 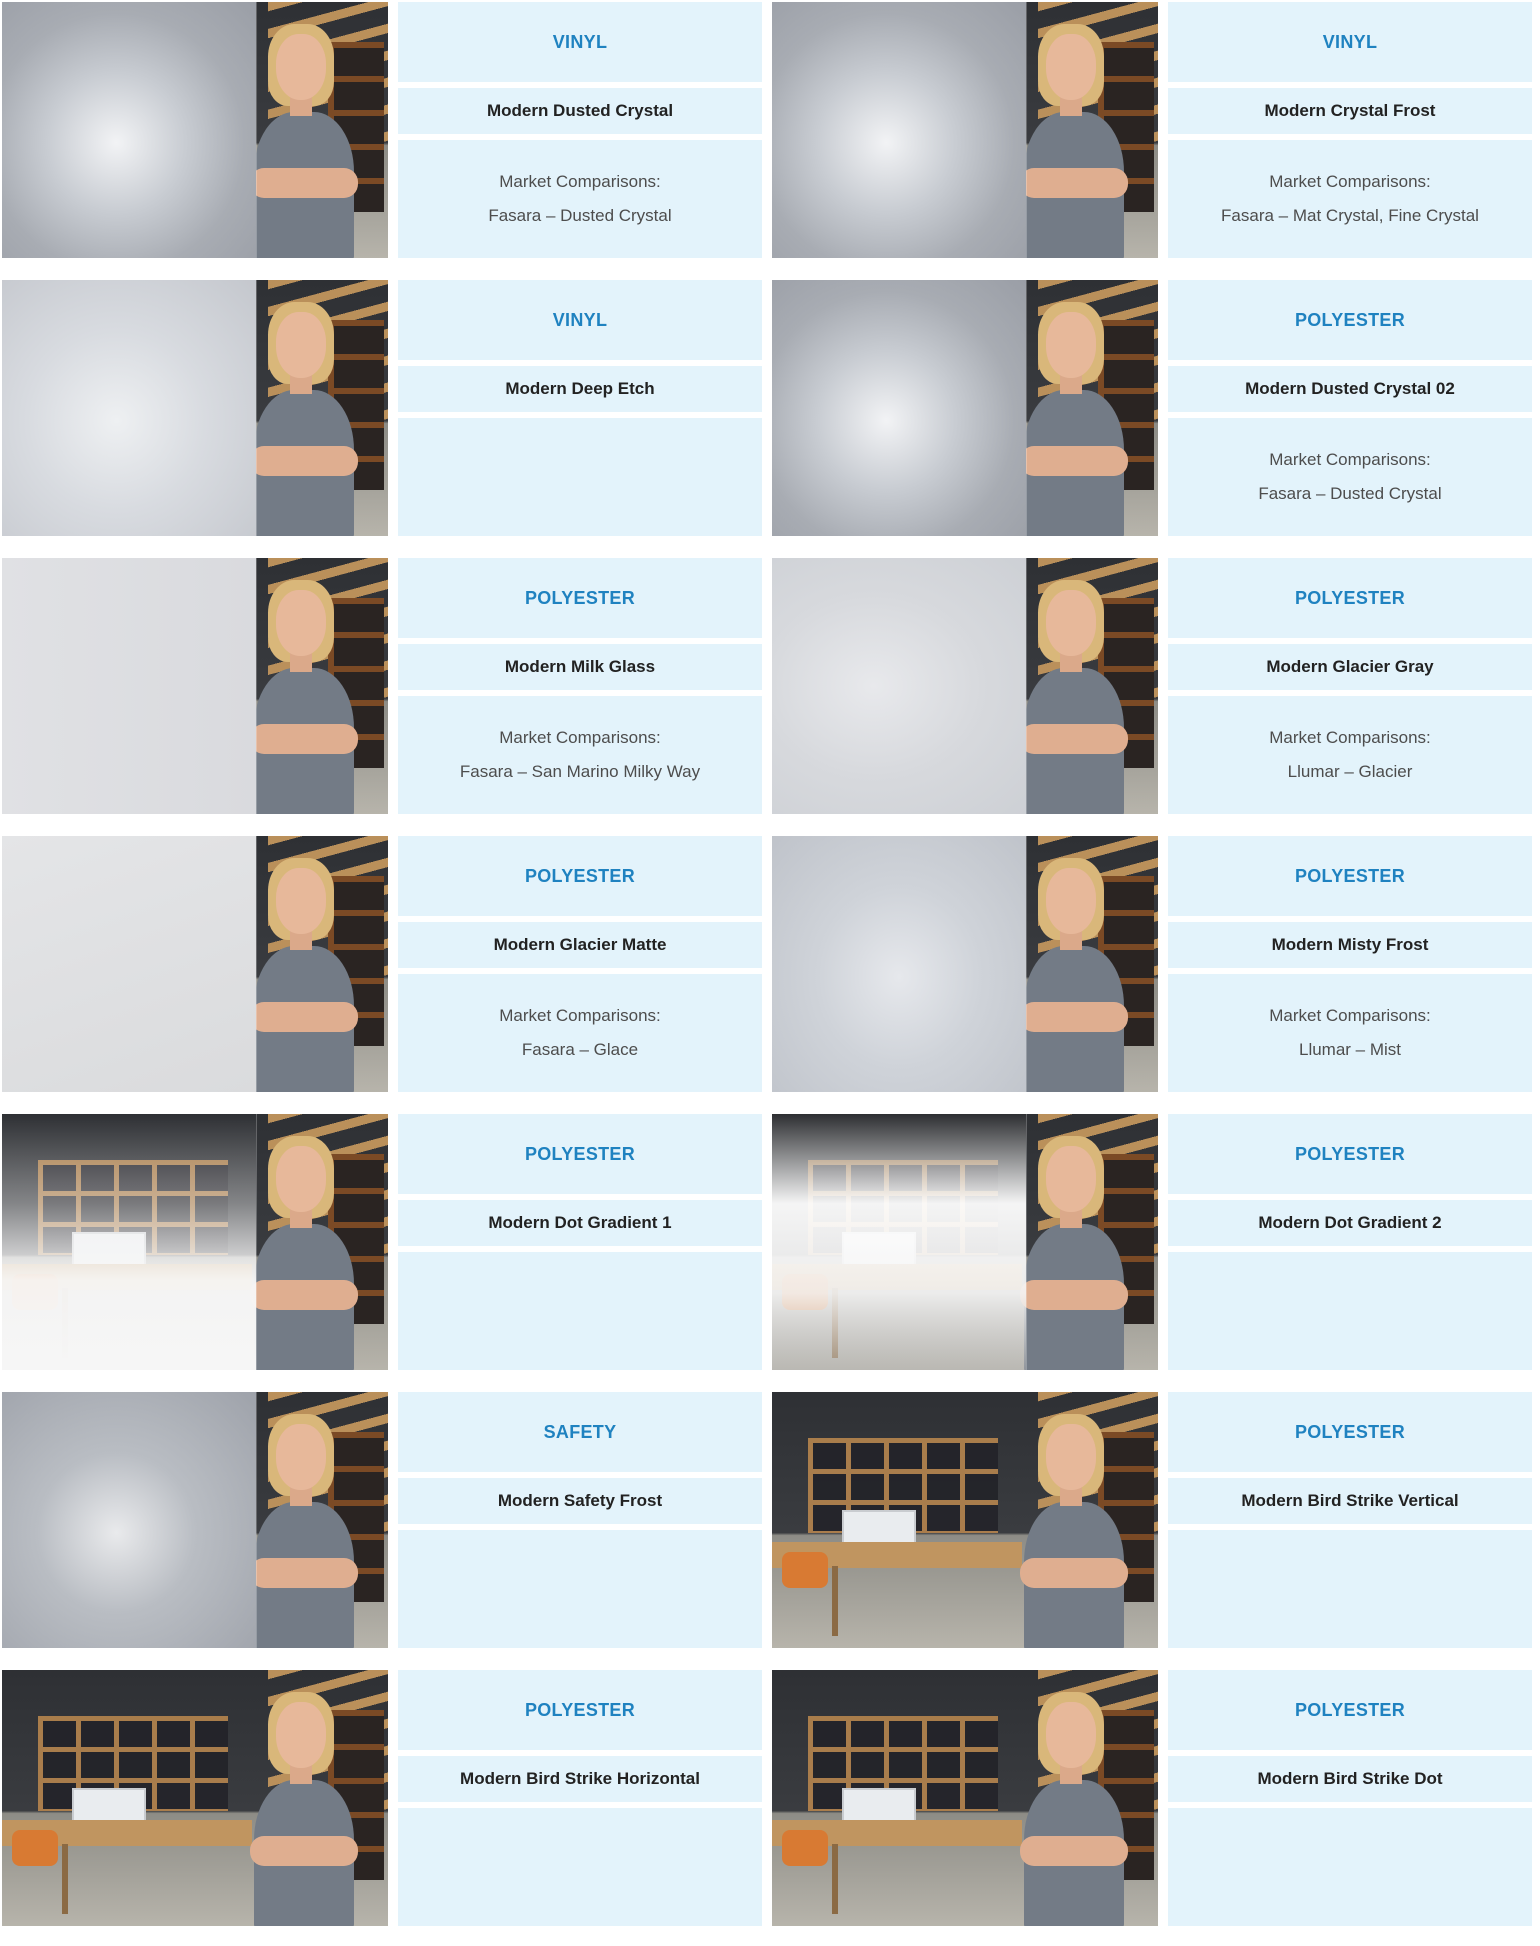 I want to click on product-name-box: Modern Bird Strike Dot, so click(x=1350, y=1779).